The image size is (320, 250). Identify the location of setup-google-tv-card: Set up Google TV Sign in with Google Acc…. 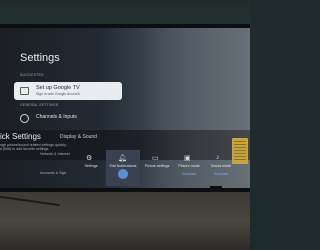
(68, 91).